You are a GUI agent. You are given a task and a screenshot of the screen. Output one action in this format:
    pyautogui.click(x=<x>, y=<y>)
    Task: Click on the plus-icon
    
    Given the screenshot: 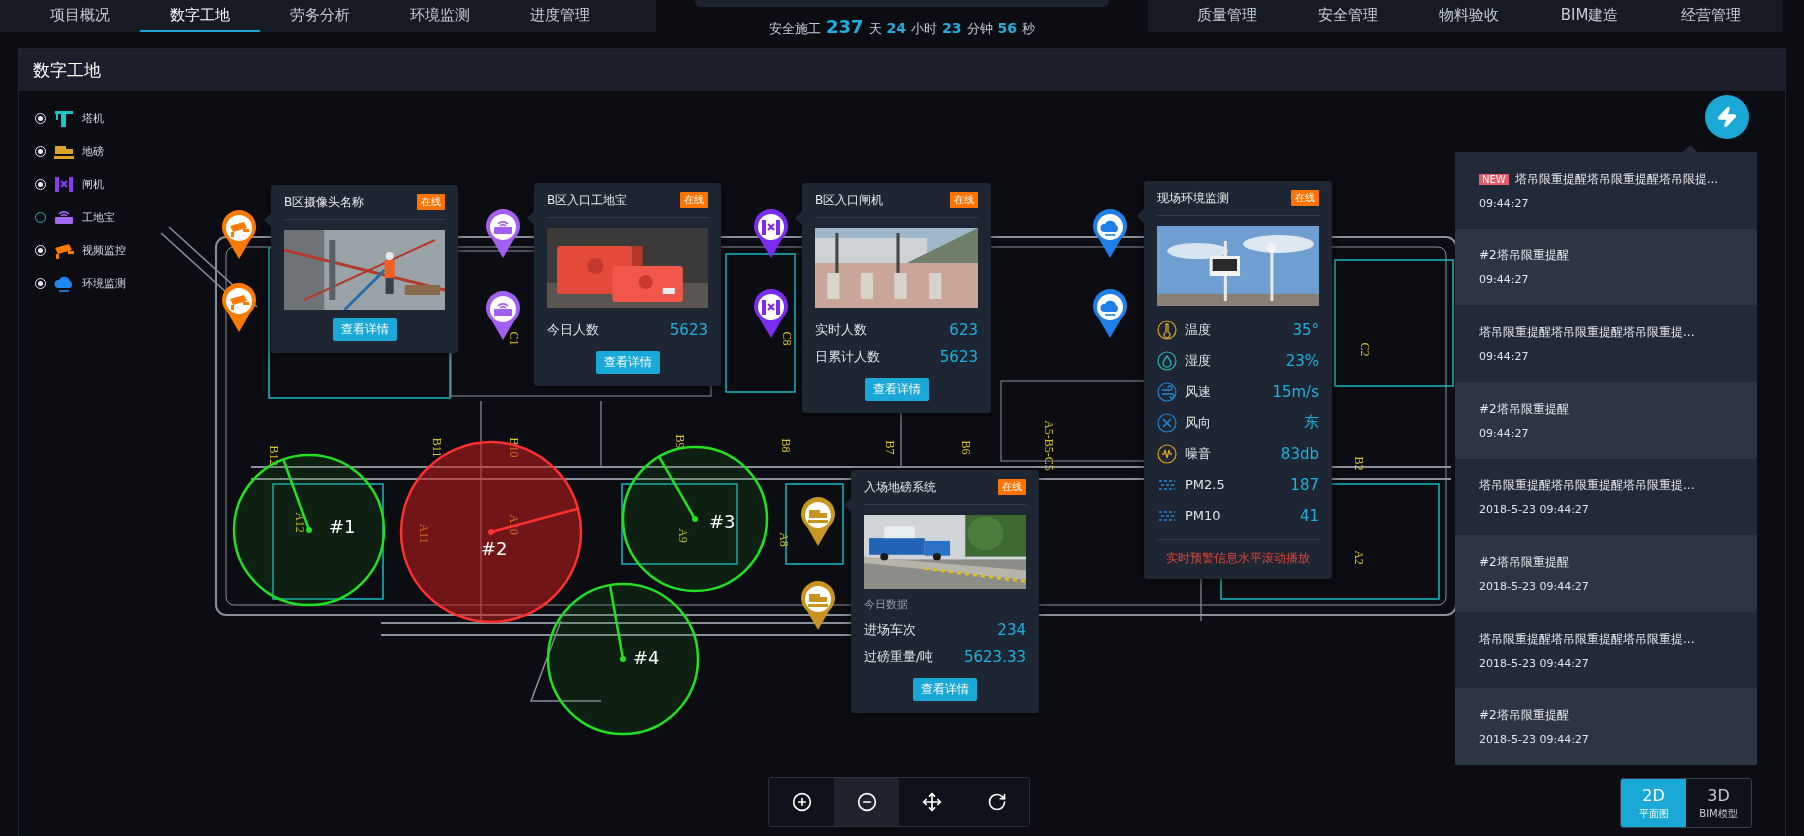 What is the action you would take?
    pyautogui.click(x=801, y=802)
    